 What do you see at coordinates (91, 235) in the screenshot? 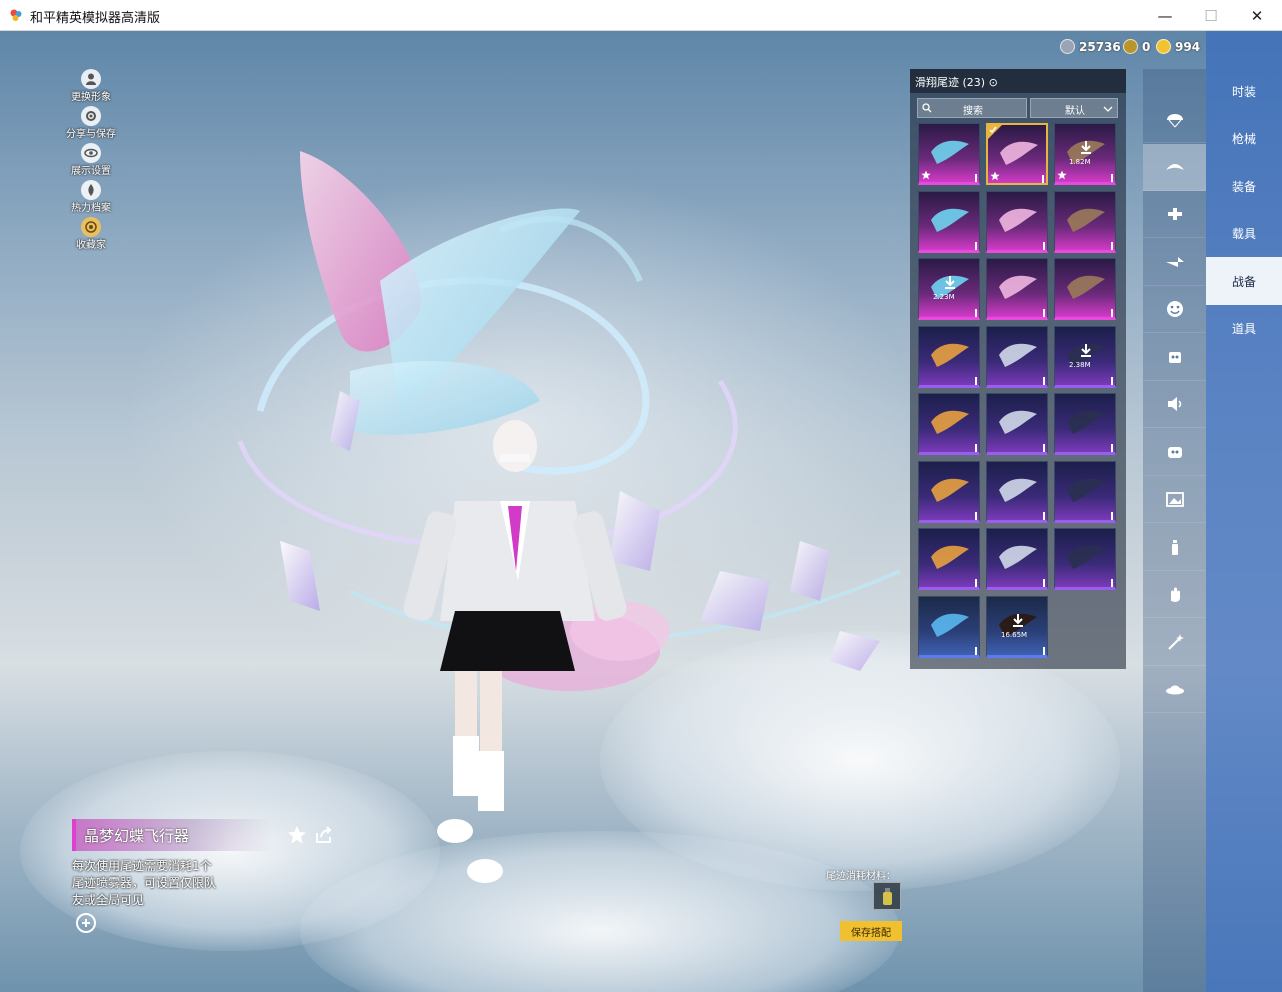
I see `side-item-collector: 收藏家` at bounding box center [91, 235].